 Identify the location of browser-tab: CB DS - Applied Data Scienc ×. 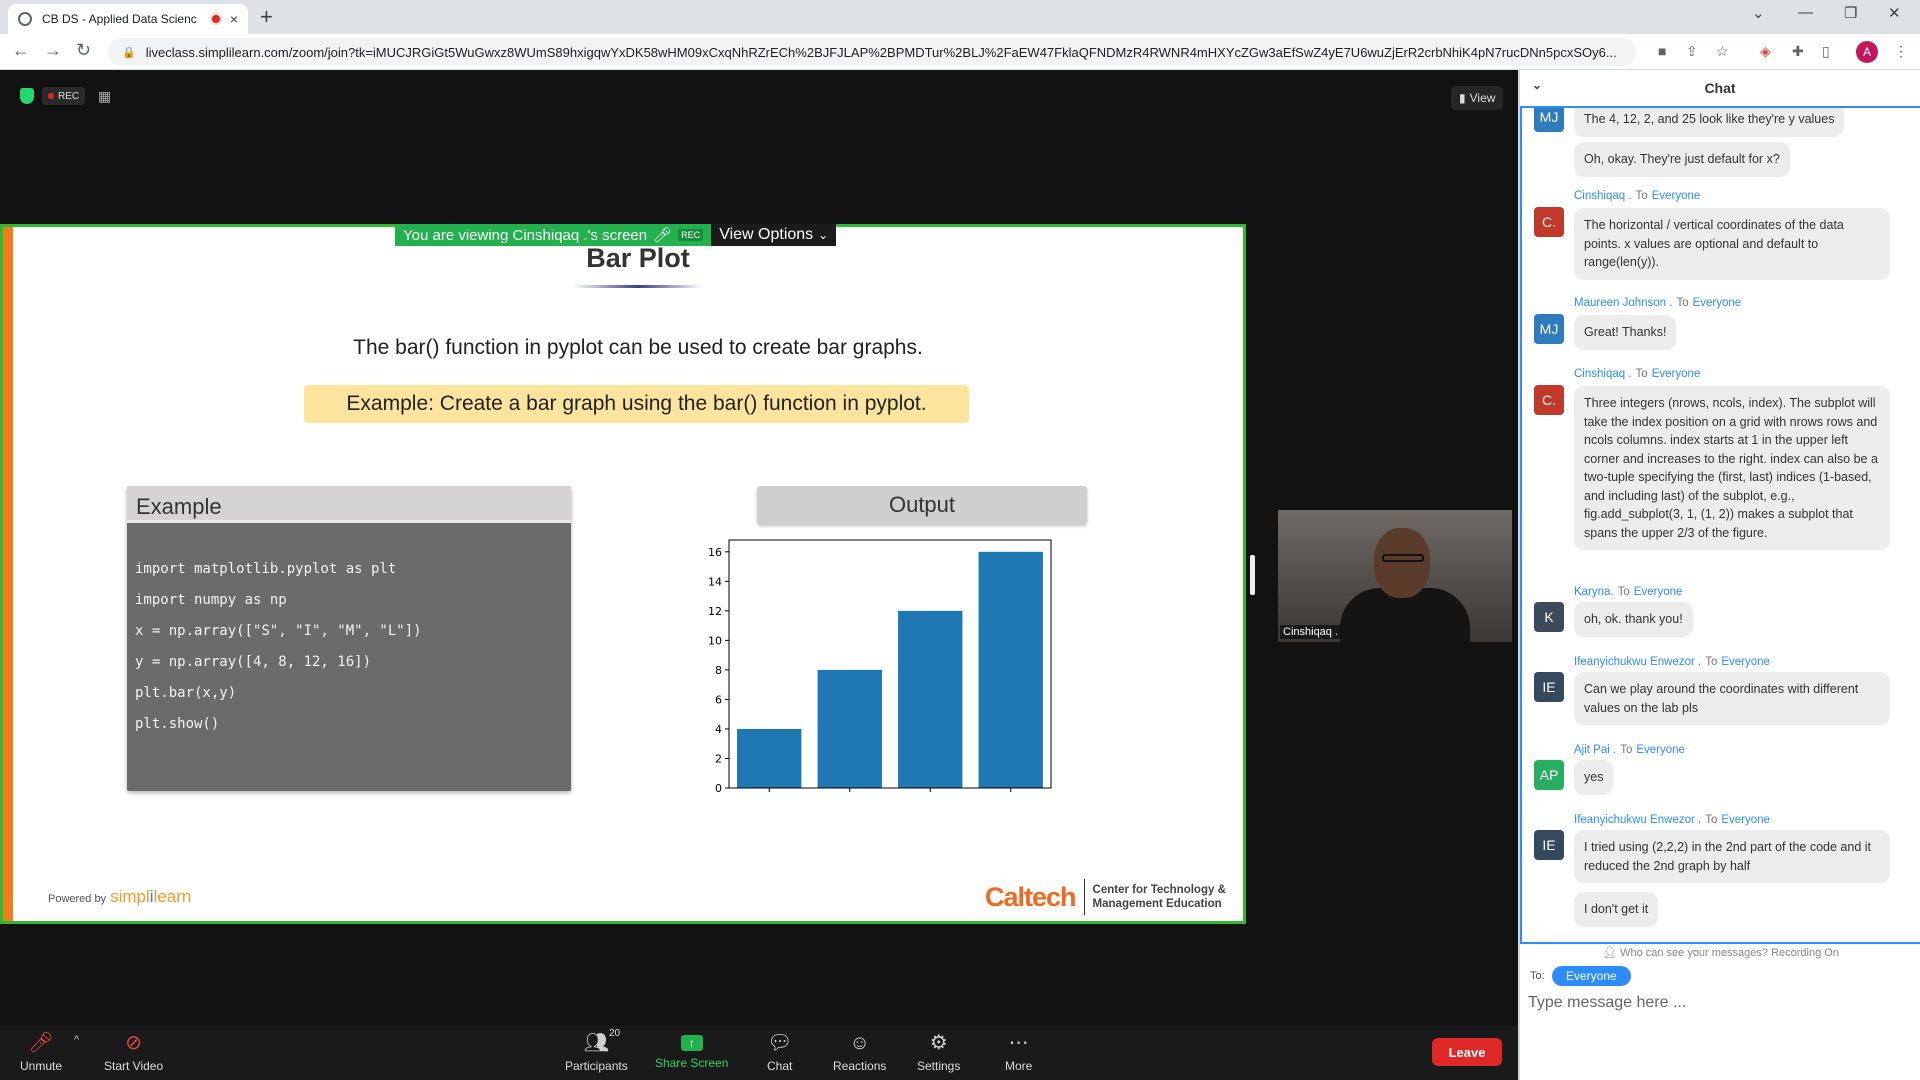
(128, 19).